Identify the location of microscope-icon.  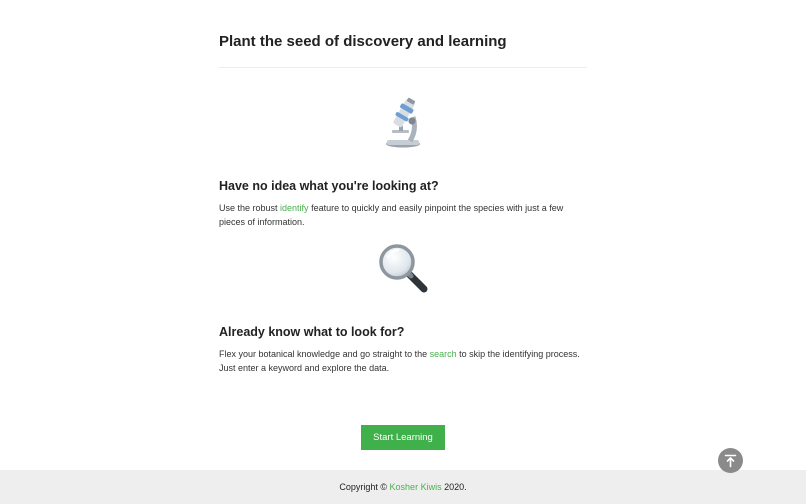
(403, 125).